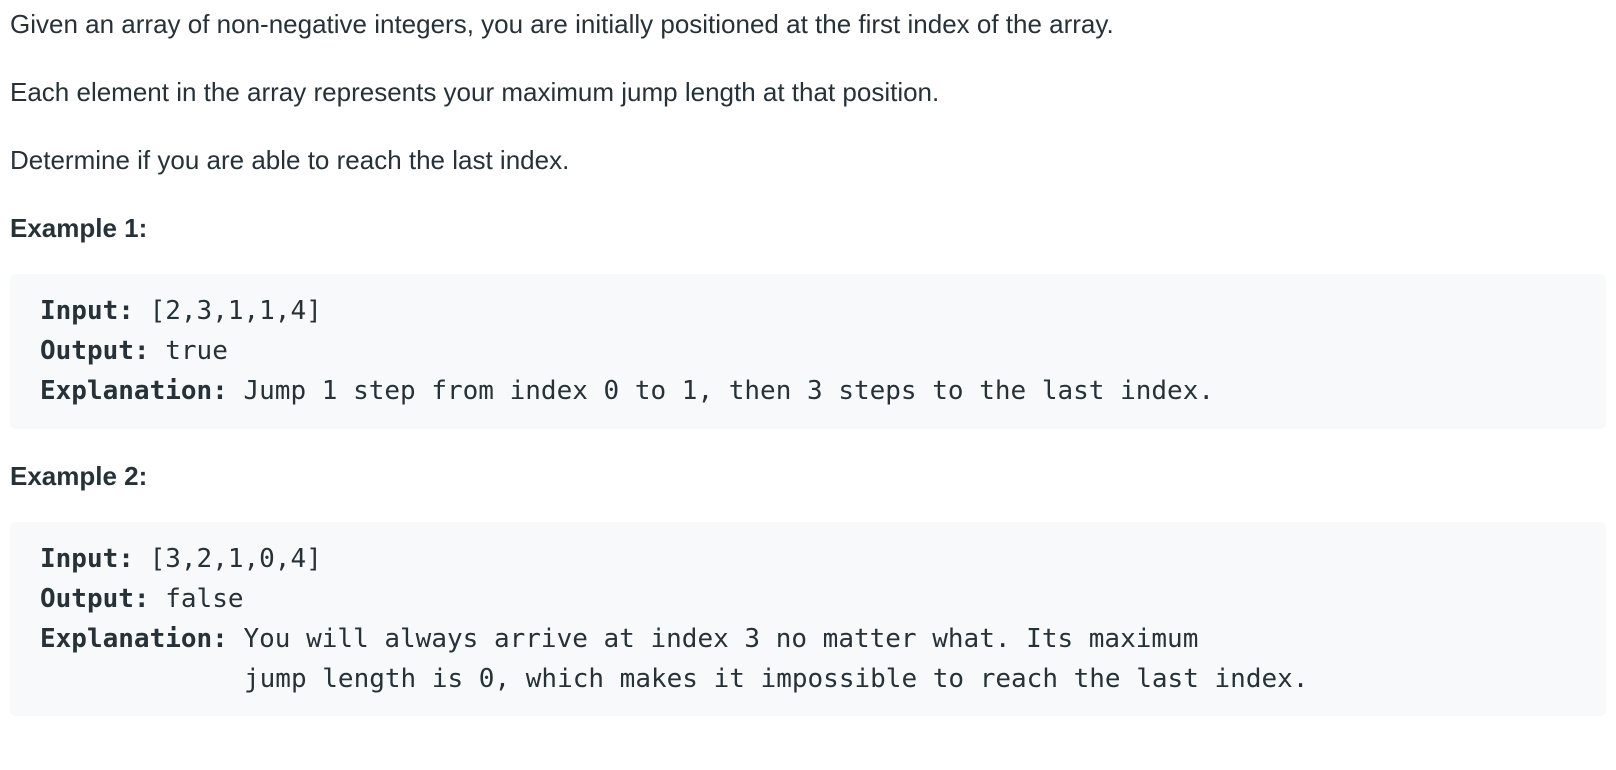  Describe the element at coordinates (95, 351) in the screenshot. I see `example-1-output-label: Output:` at that location.